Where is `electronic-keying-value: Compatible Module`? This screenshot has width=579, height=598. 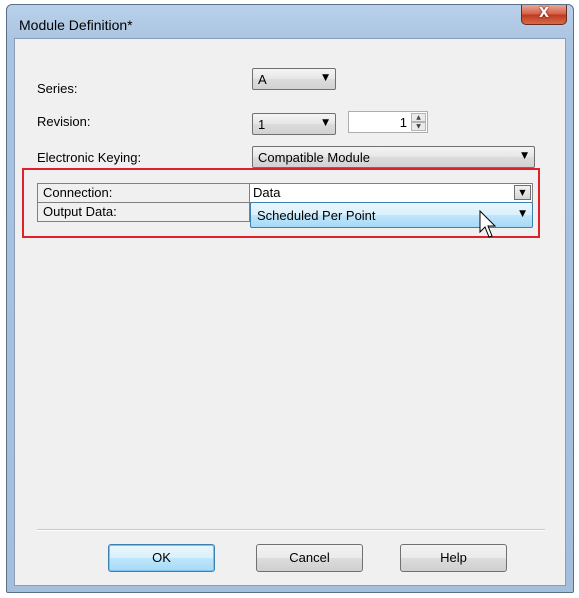
electronic-keying-value: Compatible Module is located at coordinates (314, 157).